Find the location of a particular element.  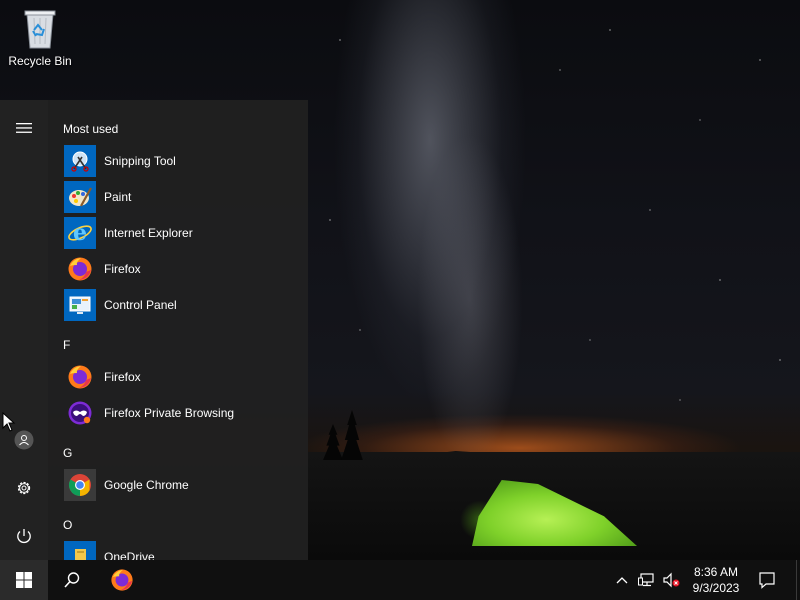

start-menu-rail is located at coordinates (24, 330).